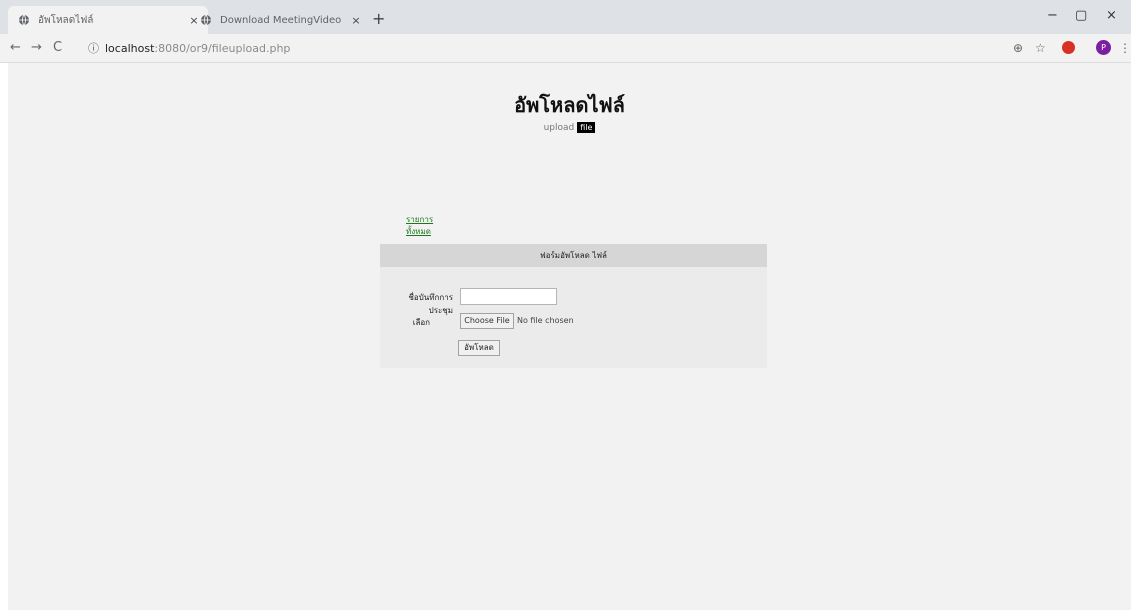 The height and width of the screenshot is (610, 1131). I want to click on all-link: ทั้งหมด, so click(418, 231).